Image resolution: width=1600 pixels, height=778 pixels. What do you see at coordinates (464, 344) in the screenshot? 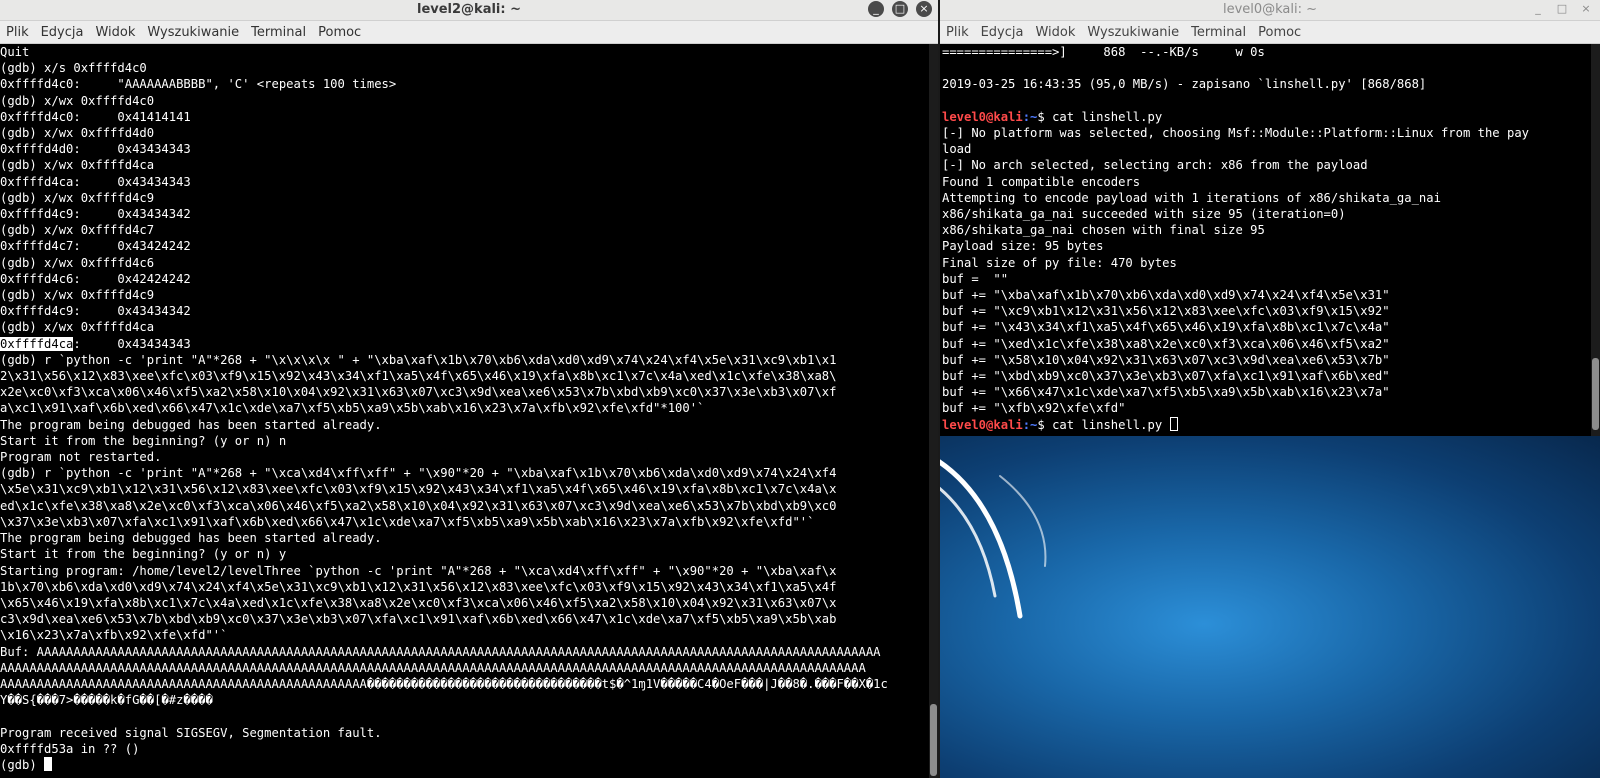
I see `highlighted-line: 0xffffd4ca: 0x43434343` at bounding box center [464, 344].